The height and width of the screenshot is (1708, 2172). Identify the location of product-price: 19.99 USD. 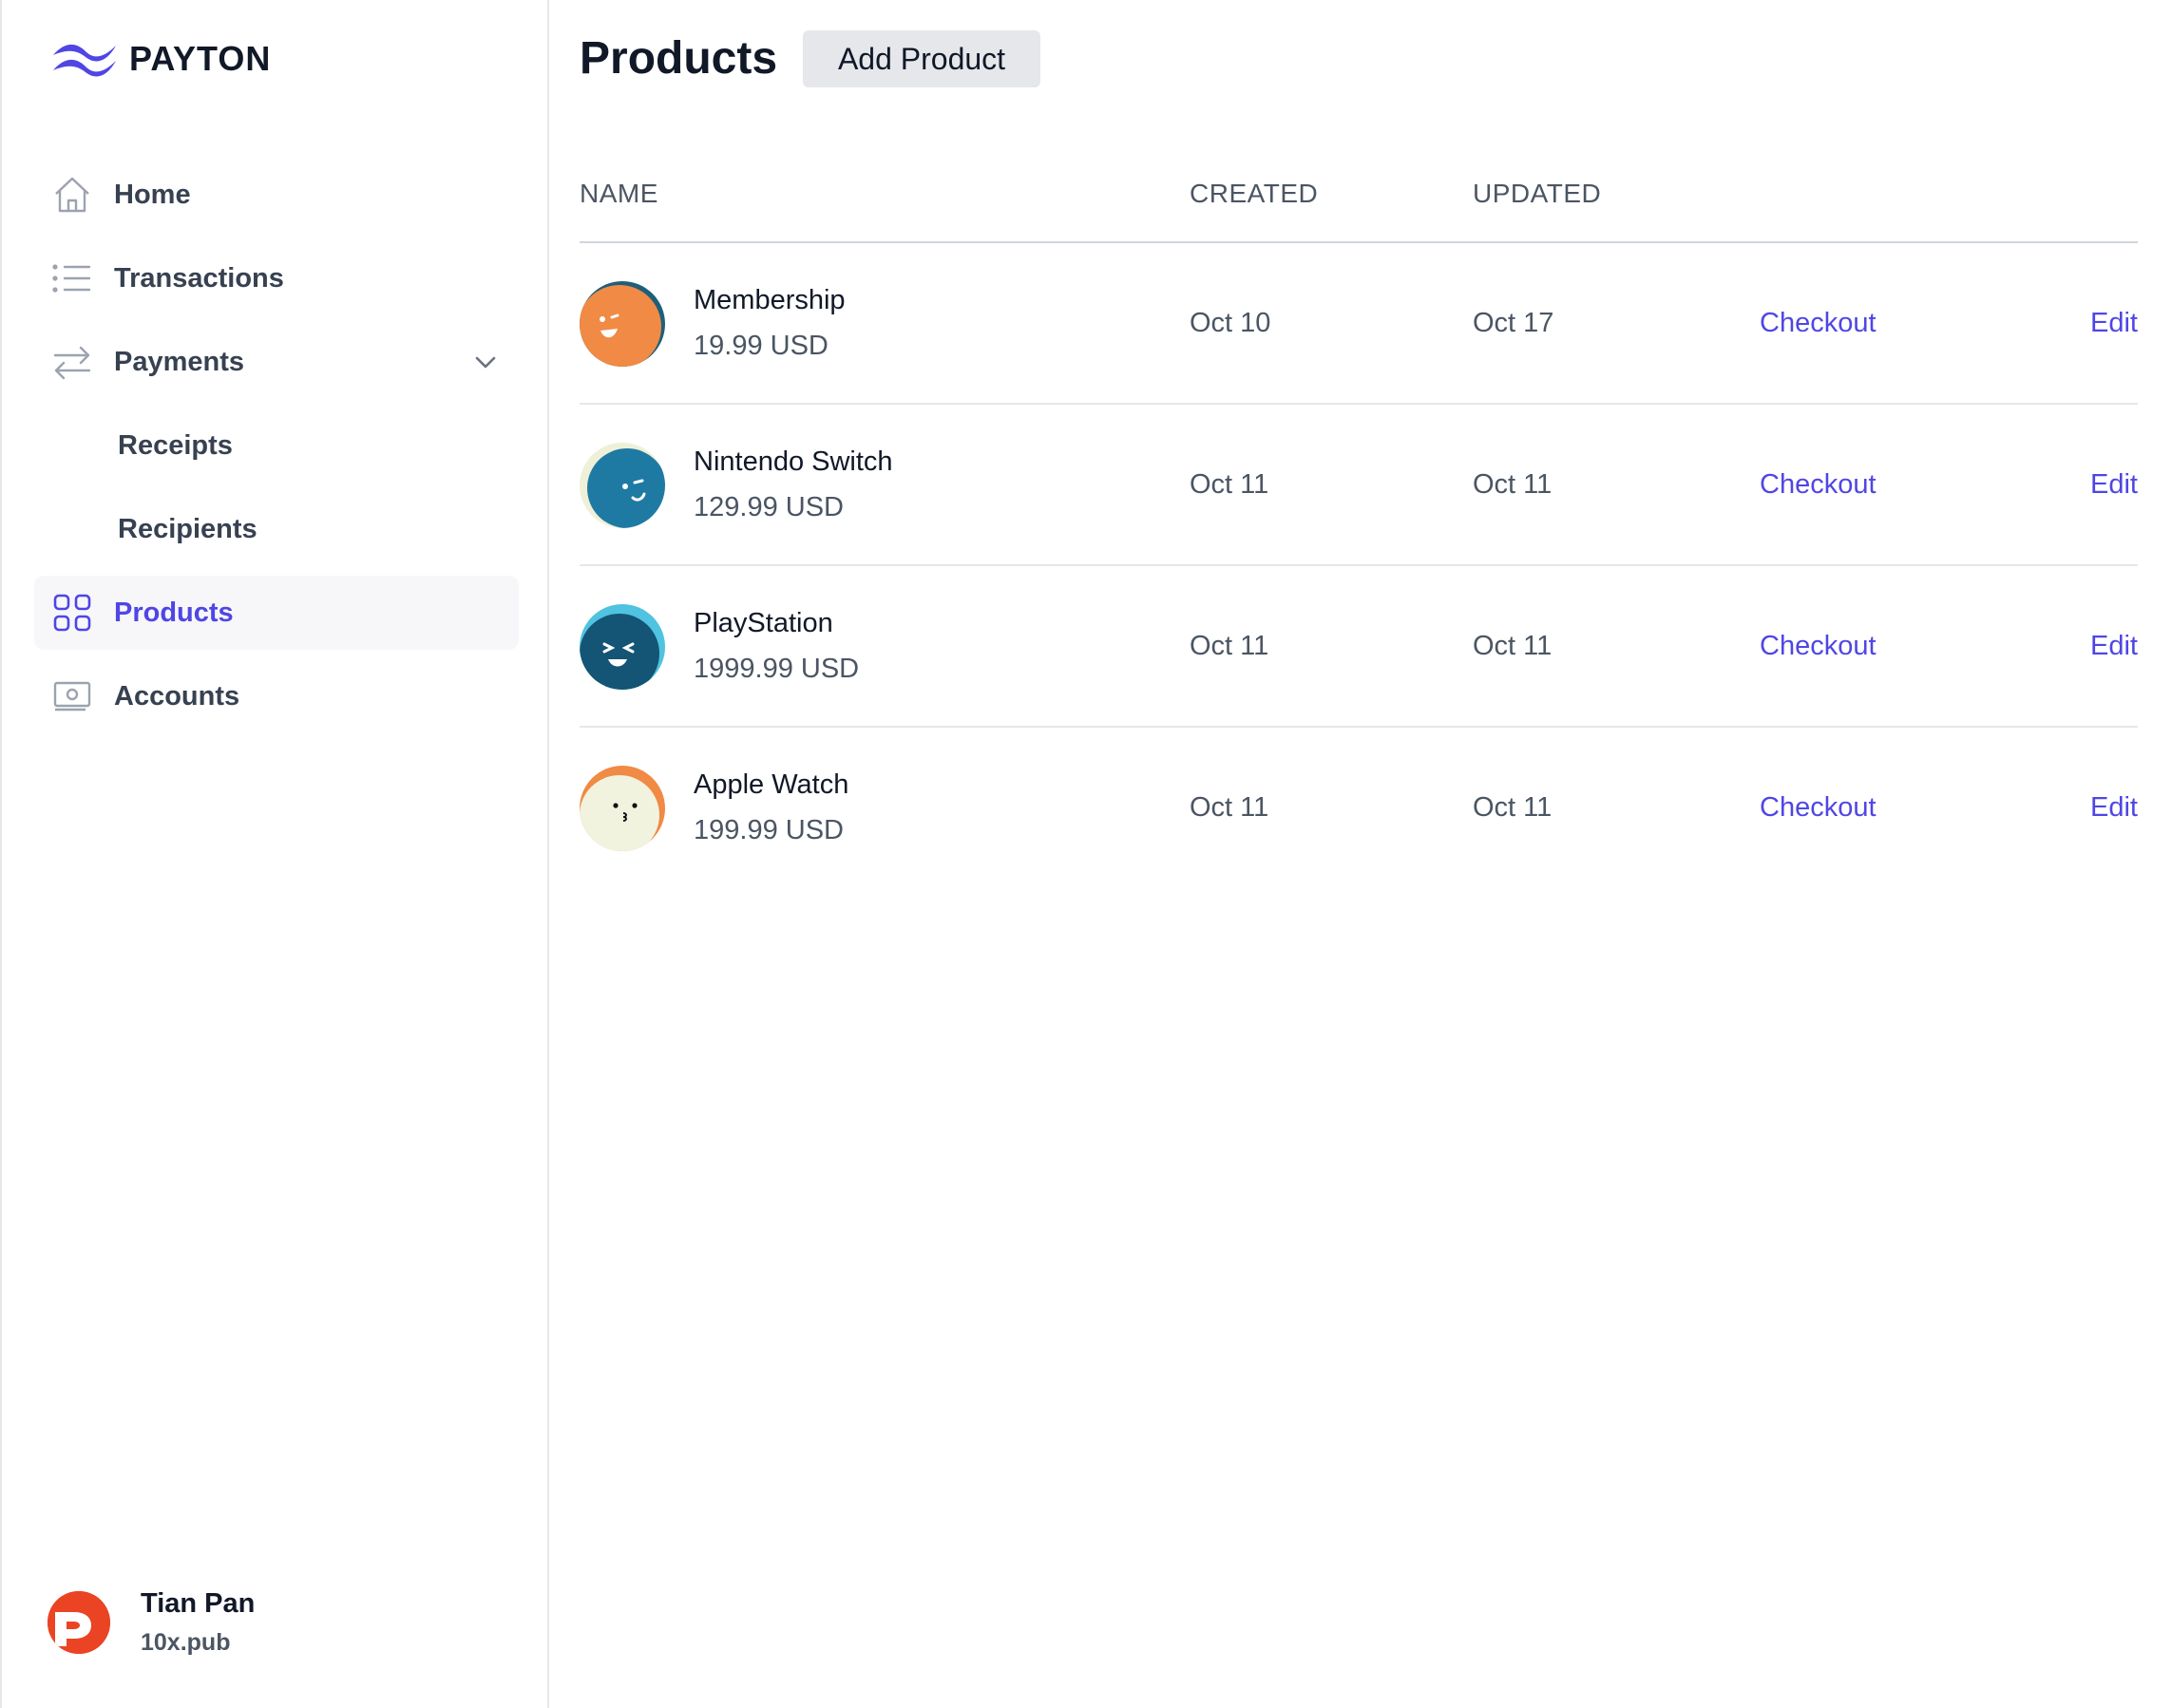
(761, 346).